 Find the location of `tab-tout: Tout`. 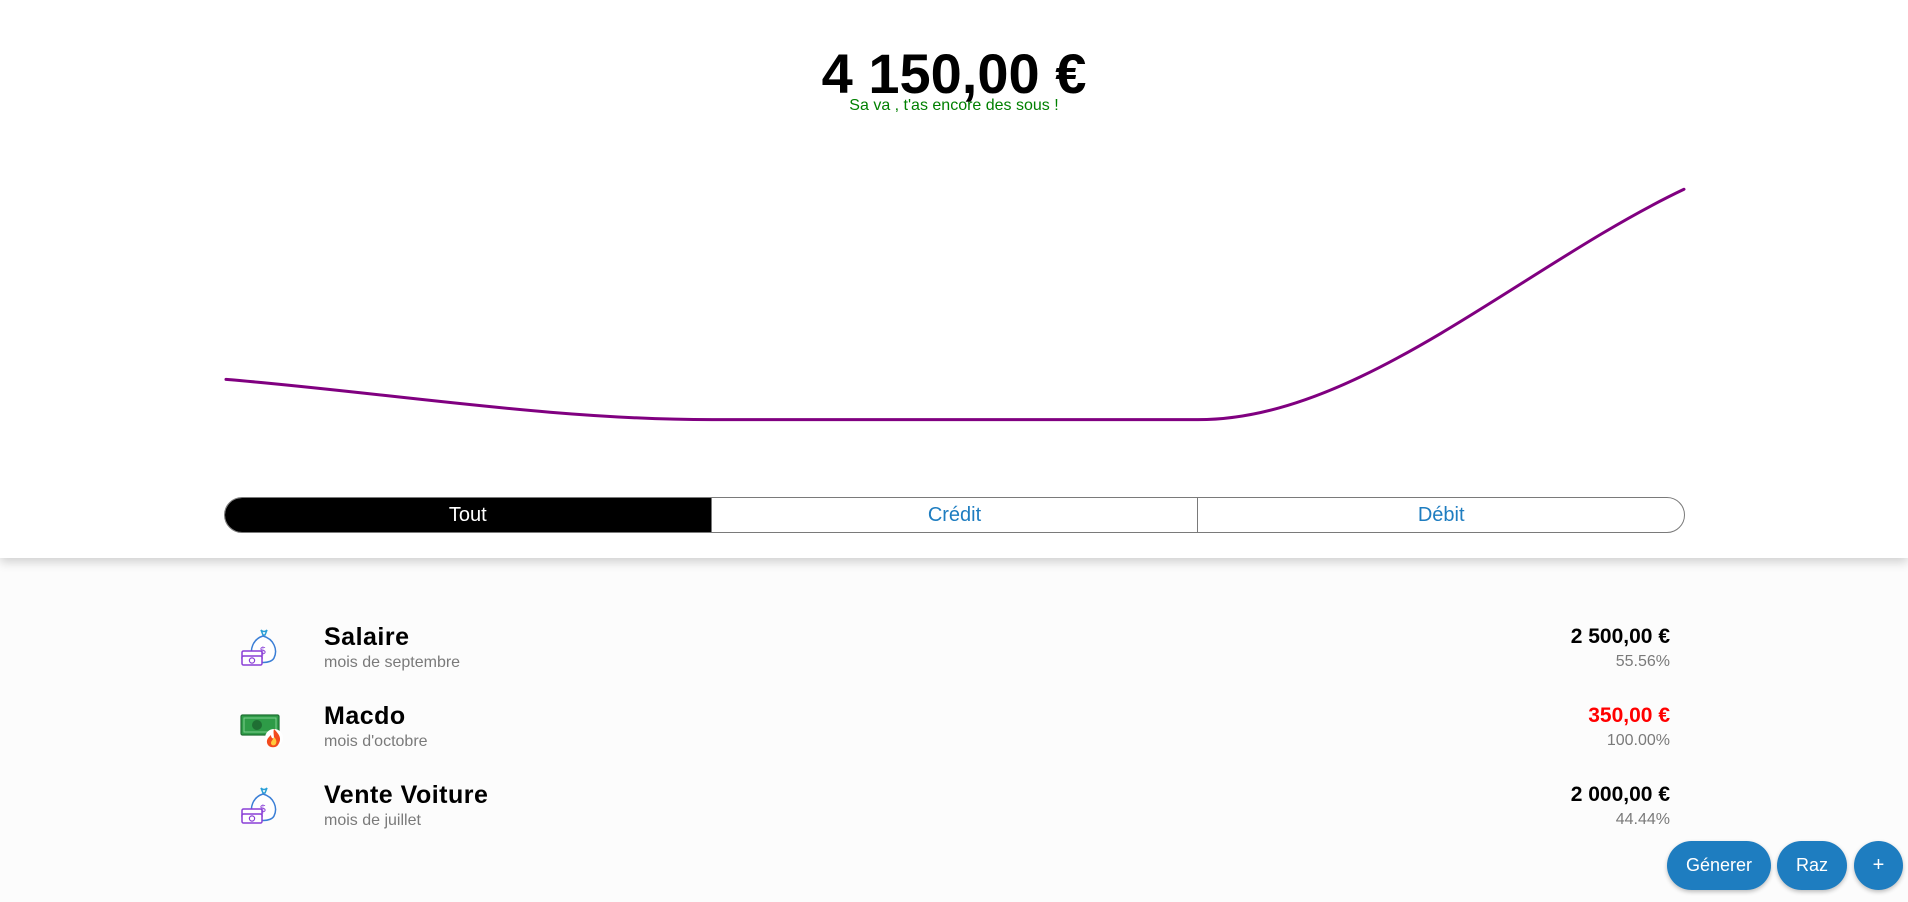

tab-tout: Tout is located at coordinates (468, 515).